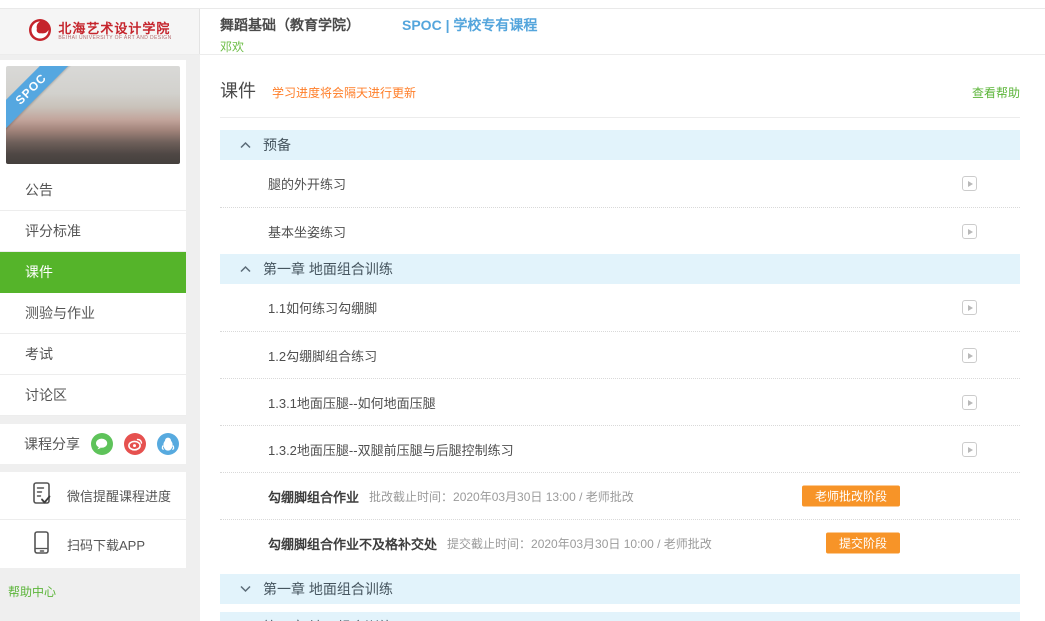 This screenshot has height=621, width=1045. I want to click on sidebar-item-exams: 考试, so click(93, 354).